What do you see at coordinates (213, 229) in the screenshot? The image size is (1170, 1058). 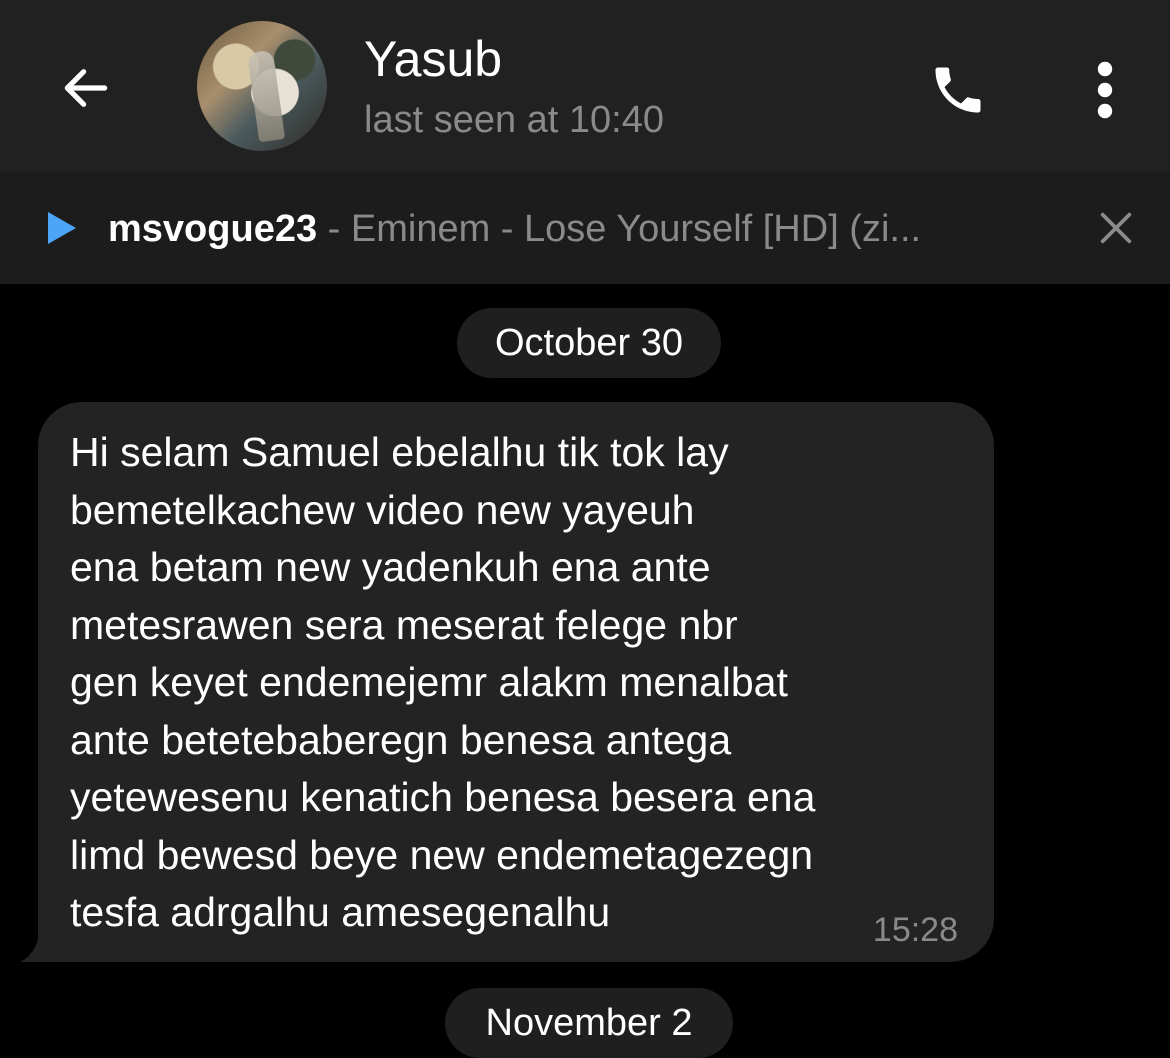 I see `player-username: msvogue23` at bounding box center [213, 229].